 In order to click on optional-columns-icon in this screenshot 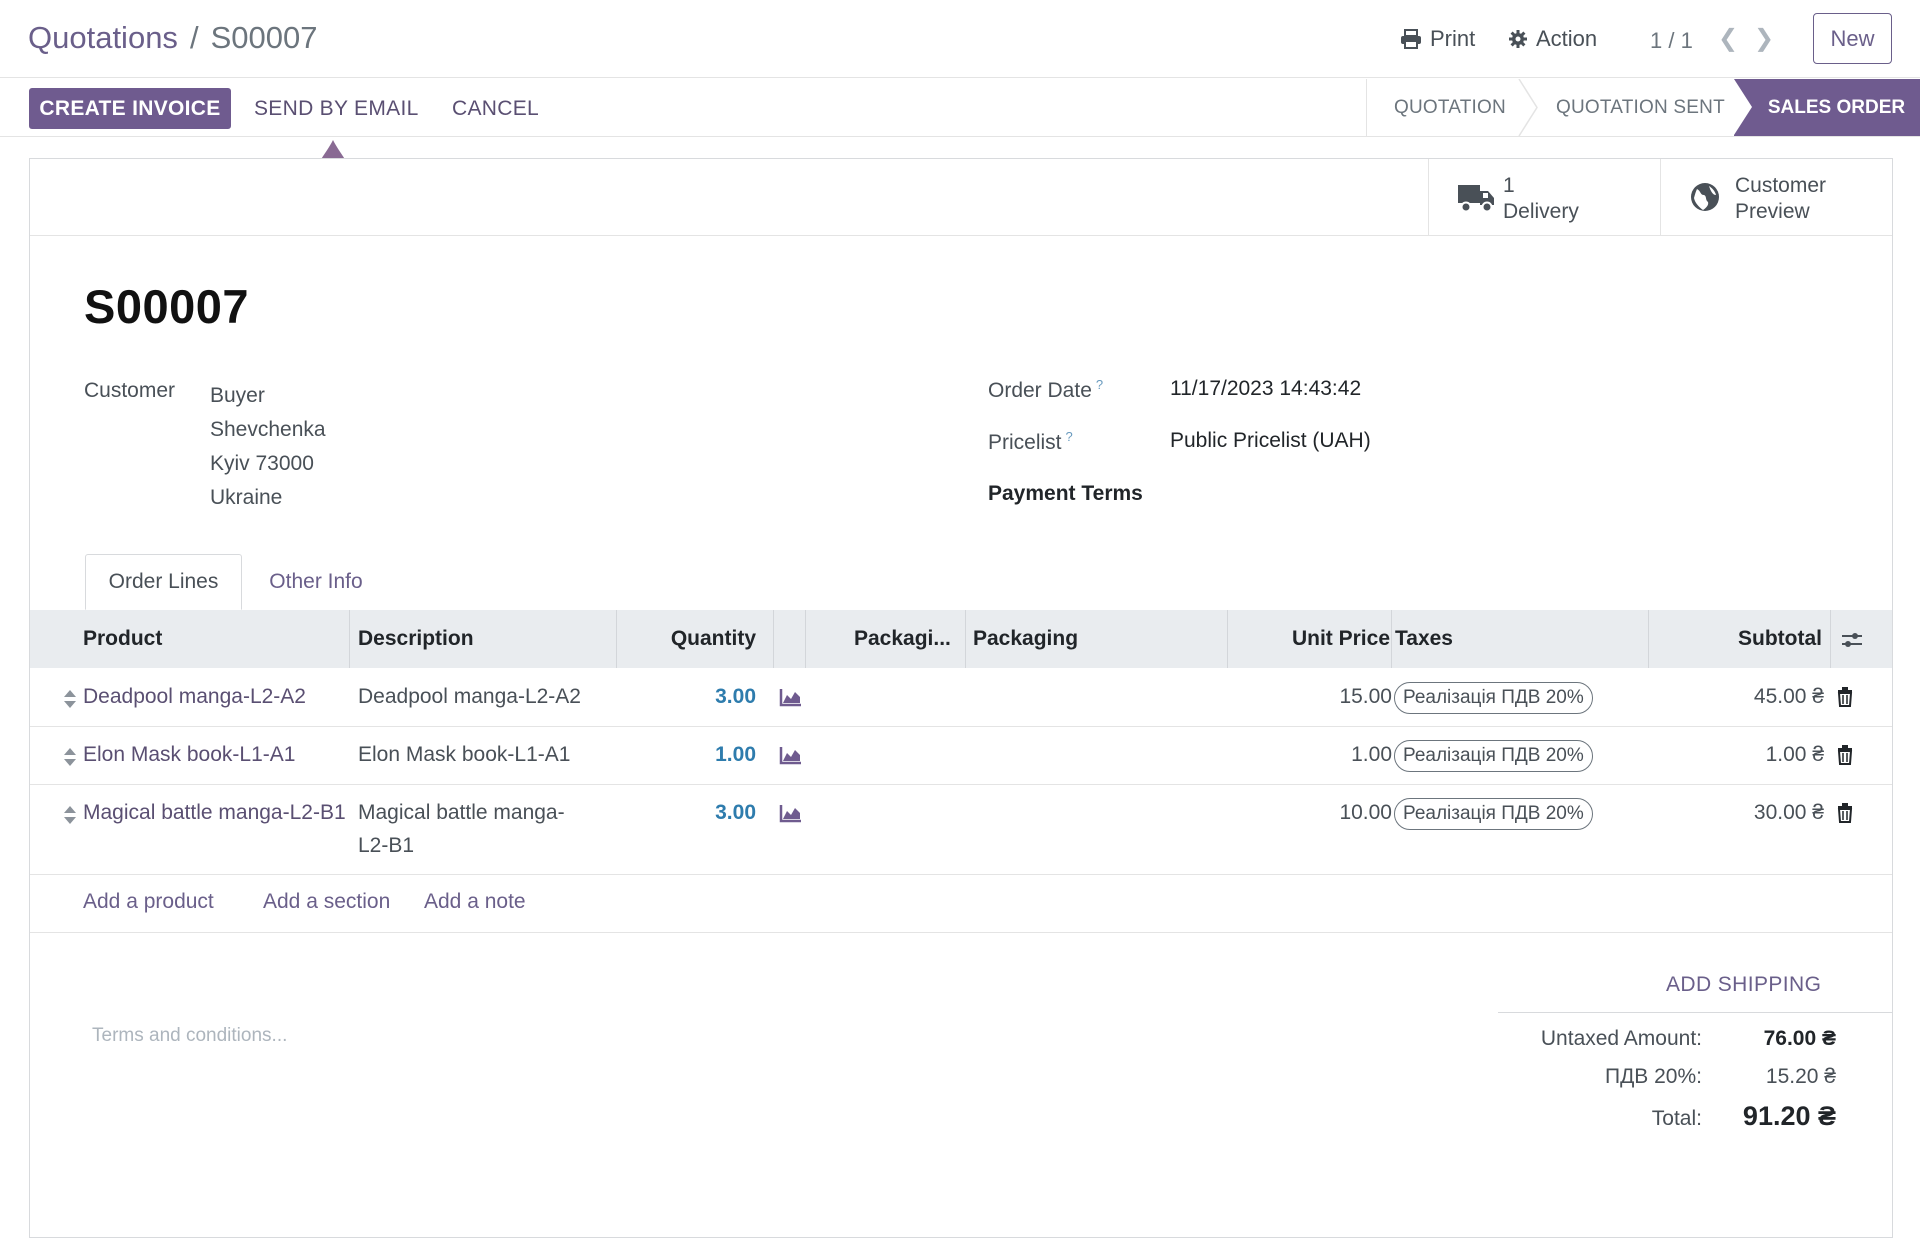, I will do `click(1852, 640)`.